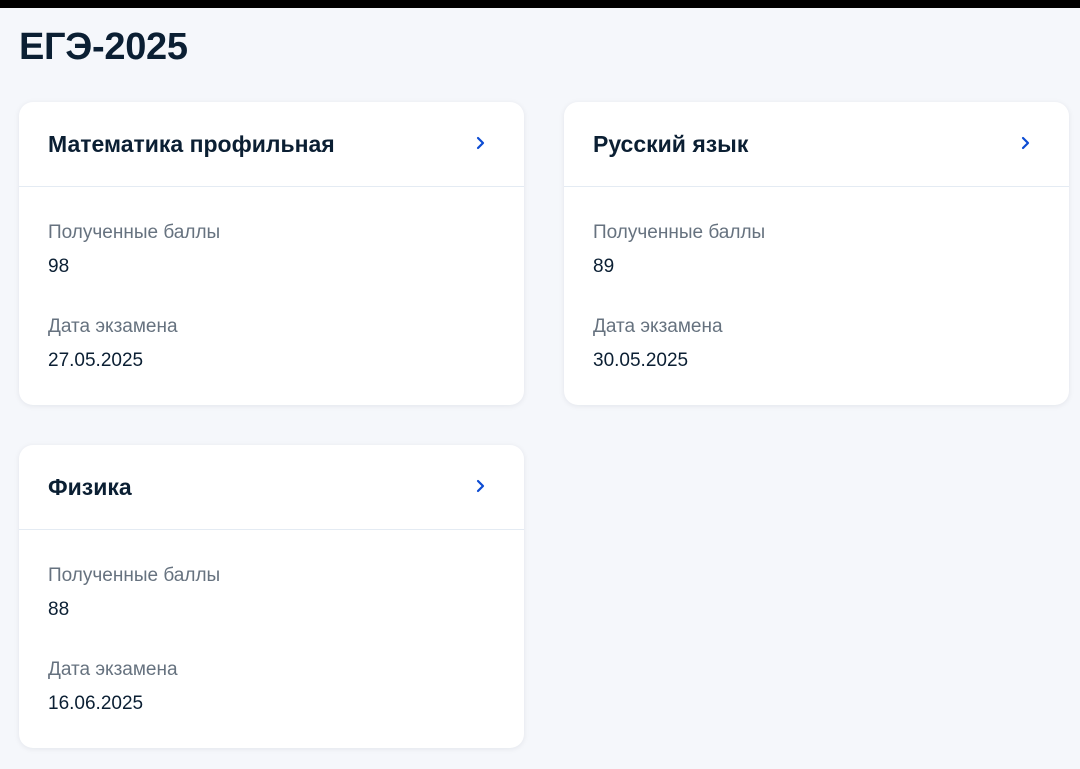  What do you see at coordinates (671, 144) in the screenshot?
I see `card-title: Русский язык` at bounding box center [671, 144].